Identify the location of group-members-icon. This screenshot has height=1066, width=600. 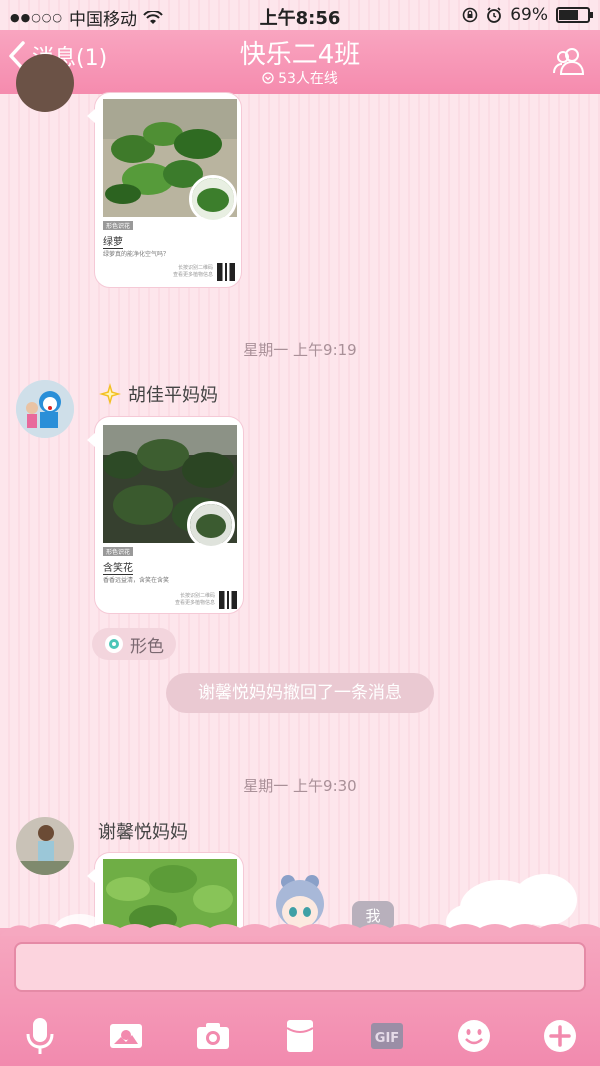
(569, 61).